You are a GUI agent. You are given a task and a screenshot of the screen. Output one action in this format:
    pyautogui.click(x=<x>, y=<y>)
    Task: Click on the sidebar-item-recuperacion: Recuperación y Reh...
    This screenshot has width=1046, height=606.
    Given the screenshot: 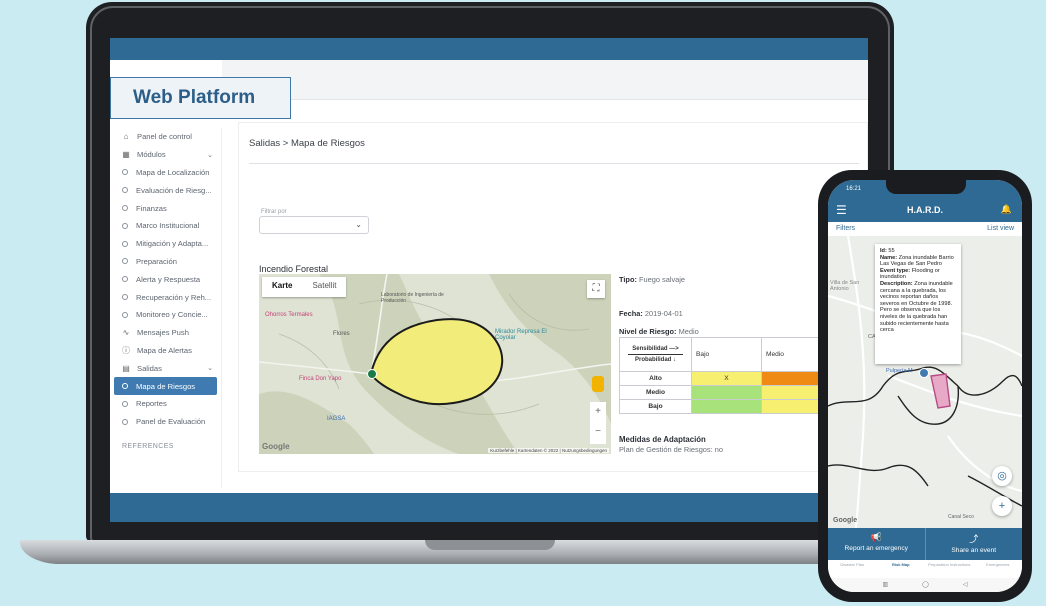 What is the action you would take?
    pyautogui.click(x=165, y=297)
    